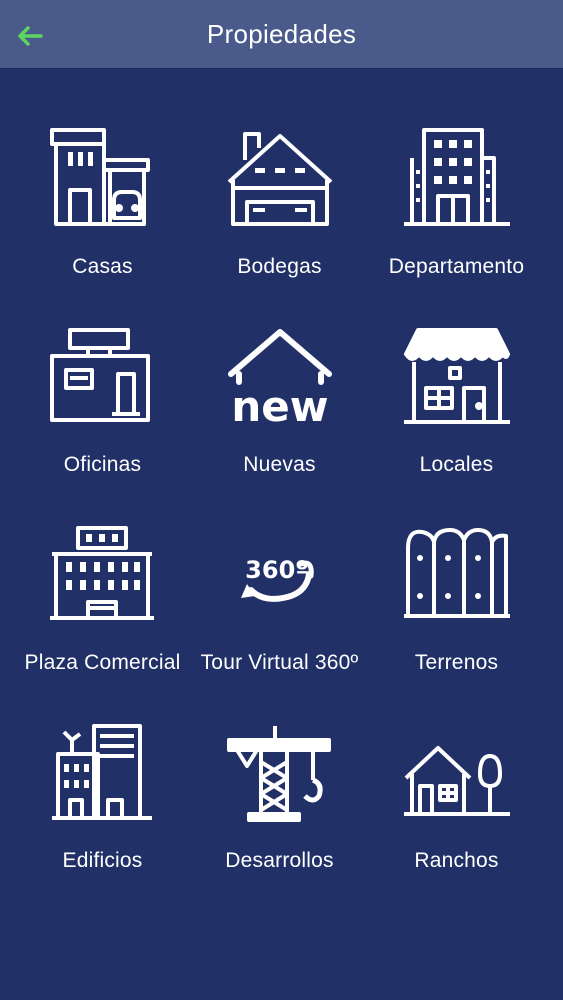 Image resolution: width=563 pixels, height=1000 pixels. I want to click on tile-label: Departamento, so click(456, 266).